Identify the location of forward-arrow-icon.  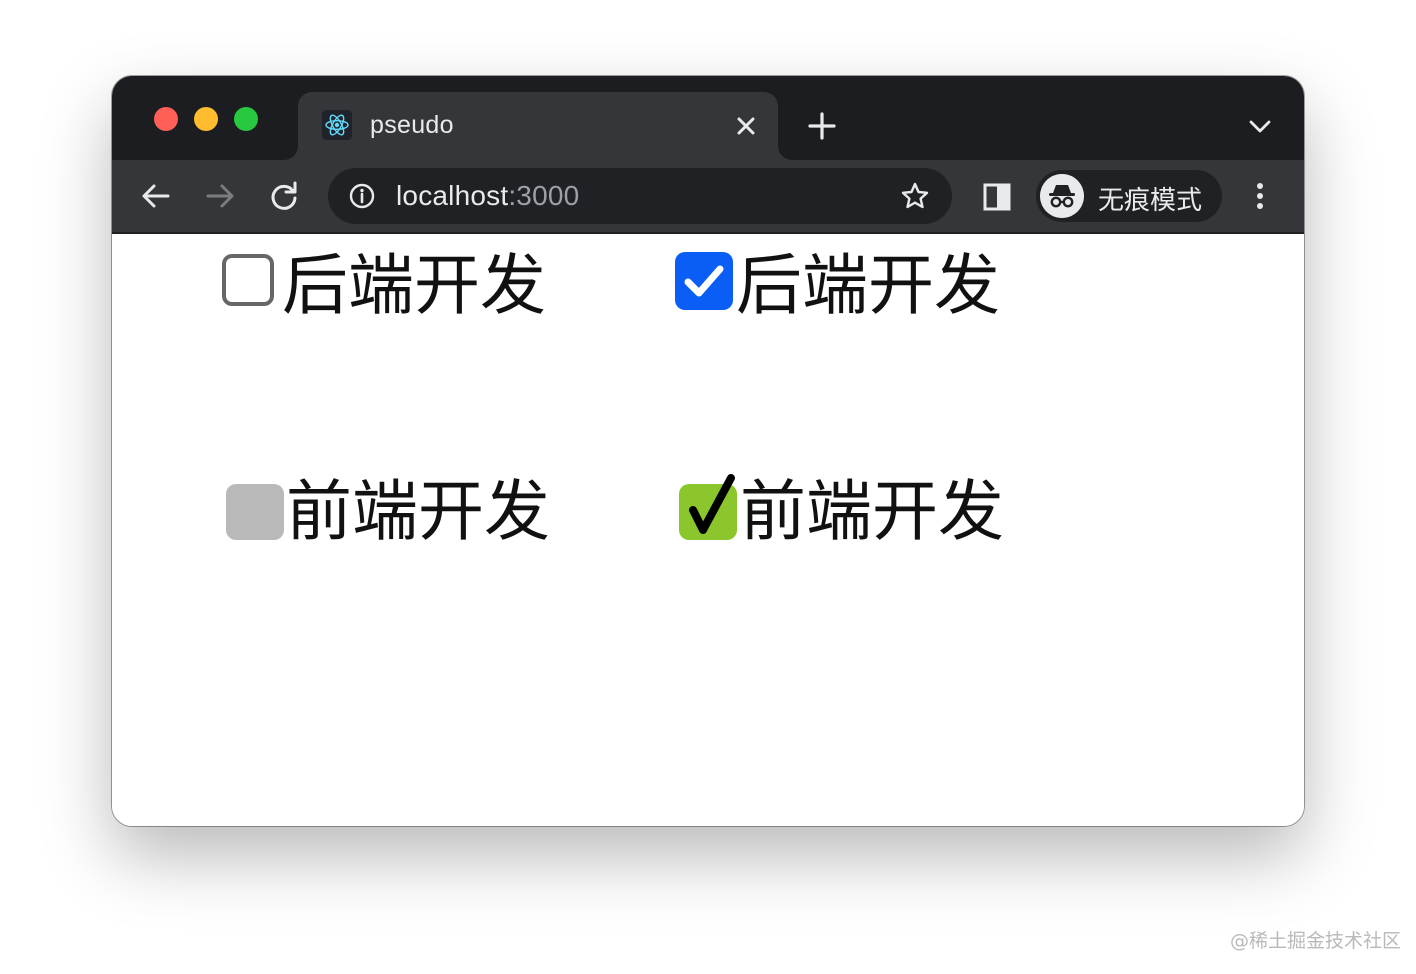
(220, 196).